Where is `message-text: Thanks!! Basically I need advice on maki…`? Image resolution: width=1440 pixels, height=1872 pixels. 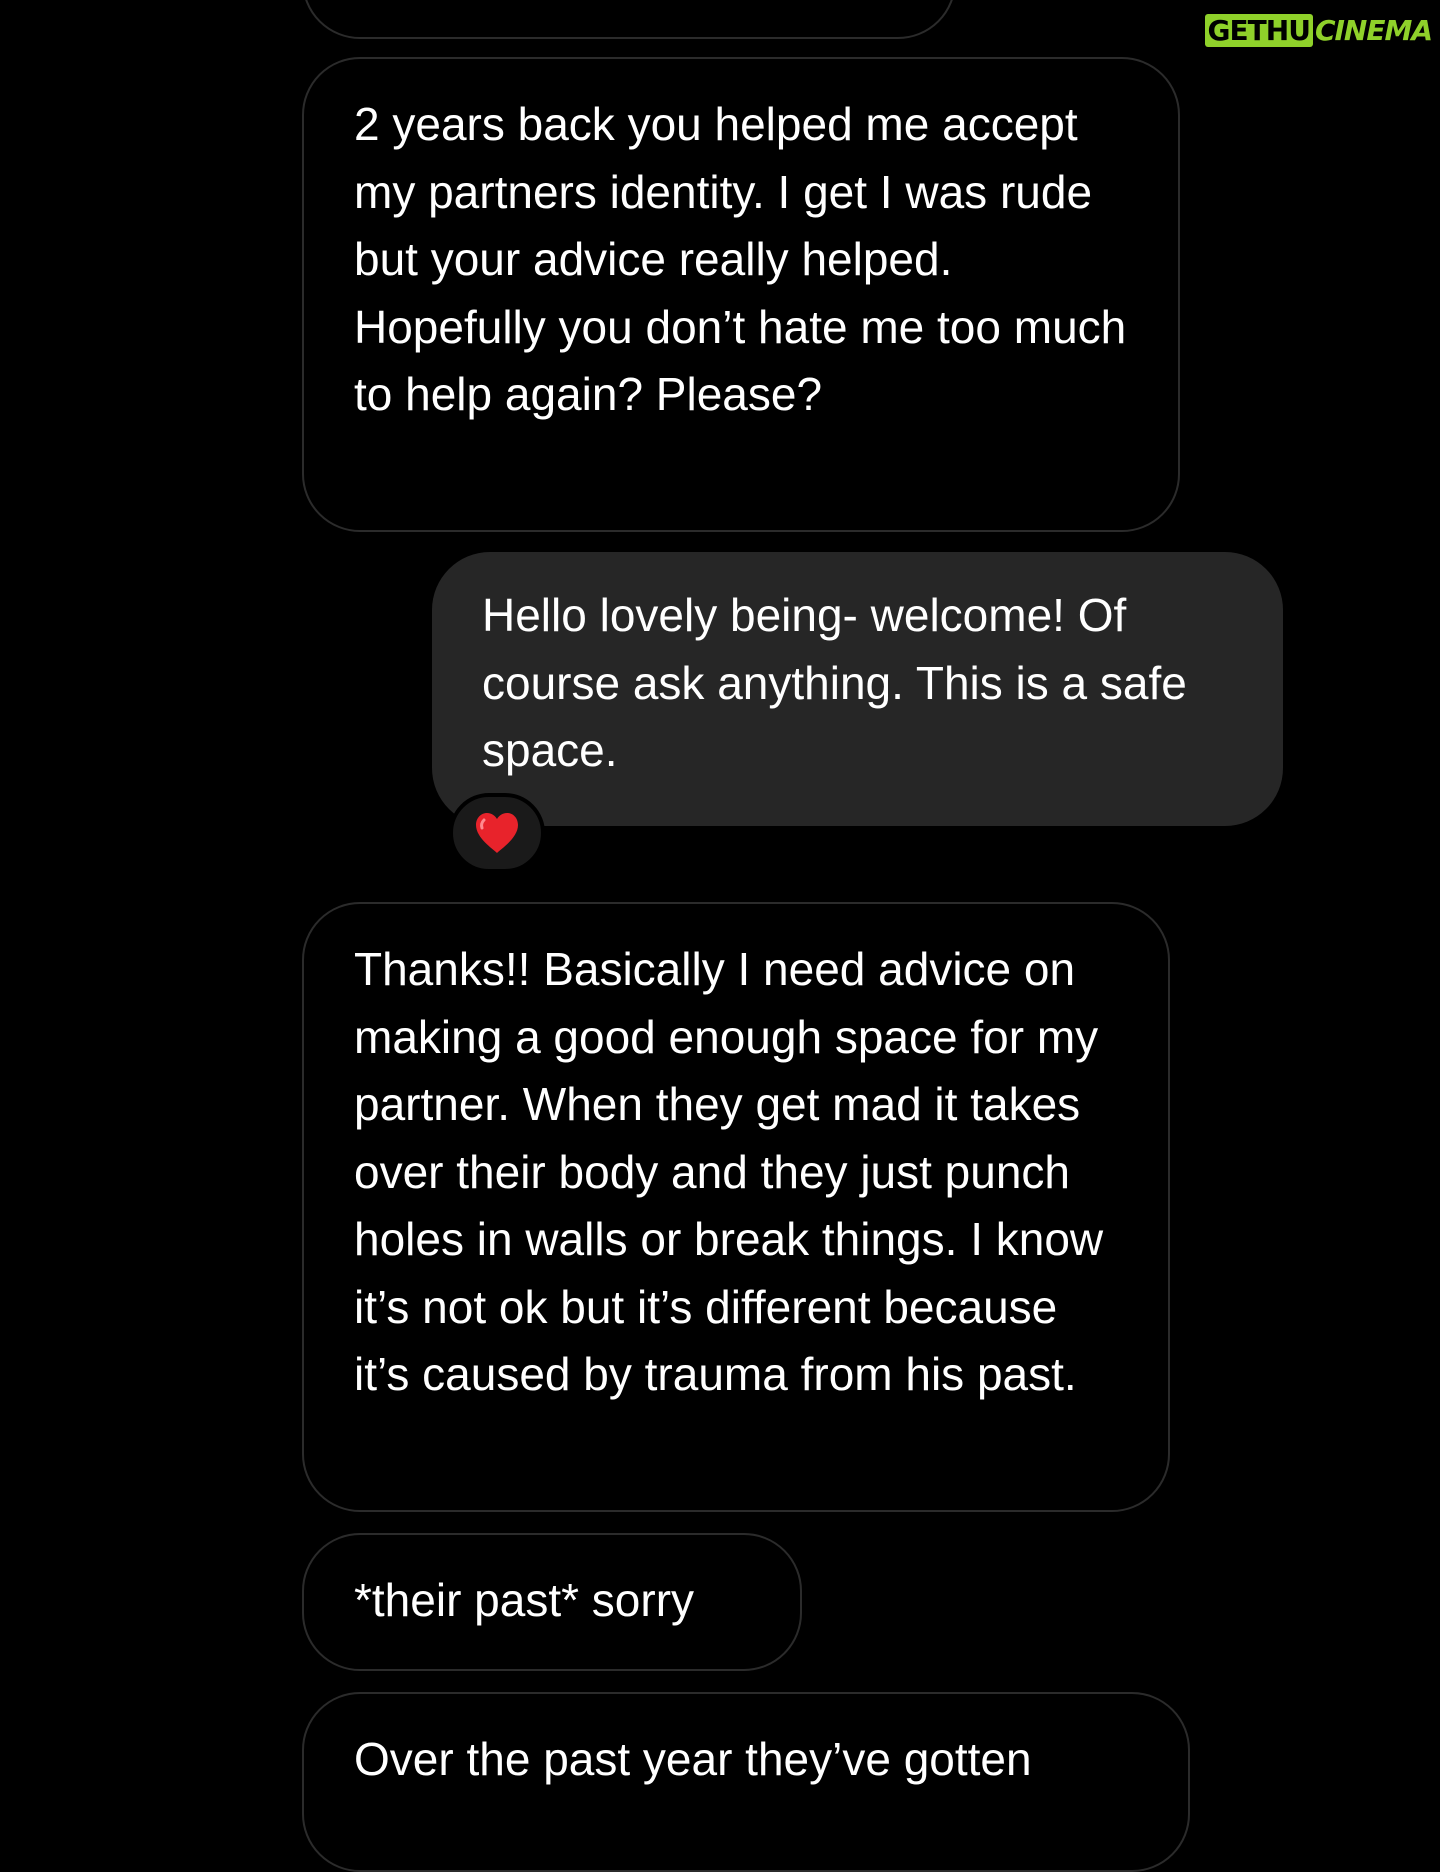
message-text: Thanks!! Basically I need advice on maki… is located at coordinates (729, 1171).